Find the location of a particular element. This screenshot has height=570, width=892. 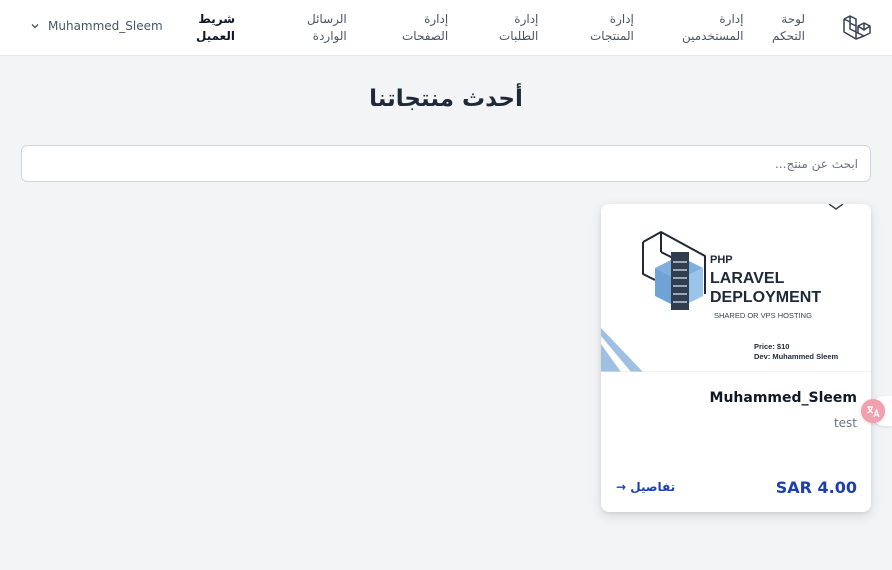

translate-glyph-icon is located at coordinates (873, 412).